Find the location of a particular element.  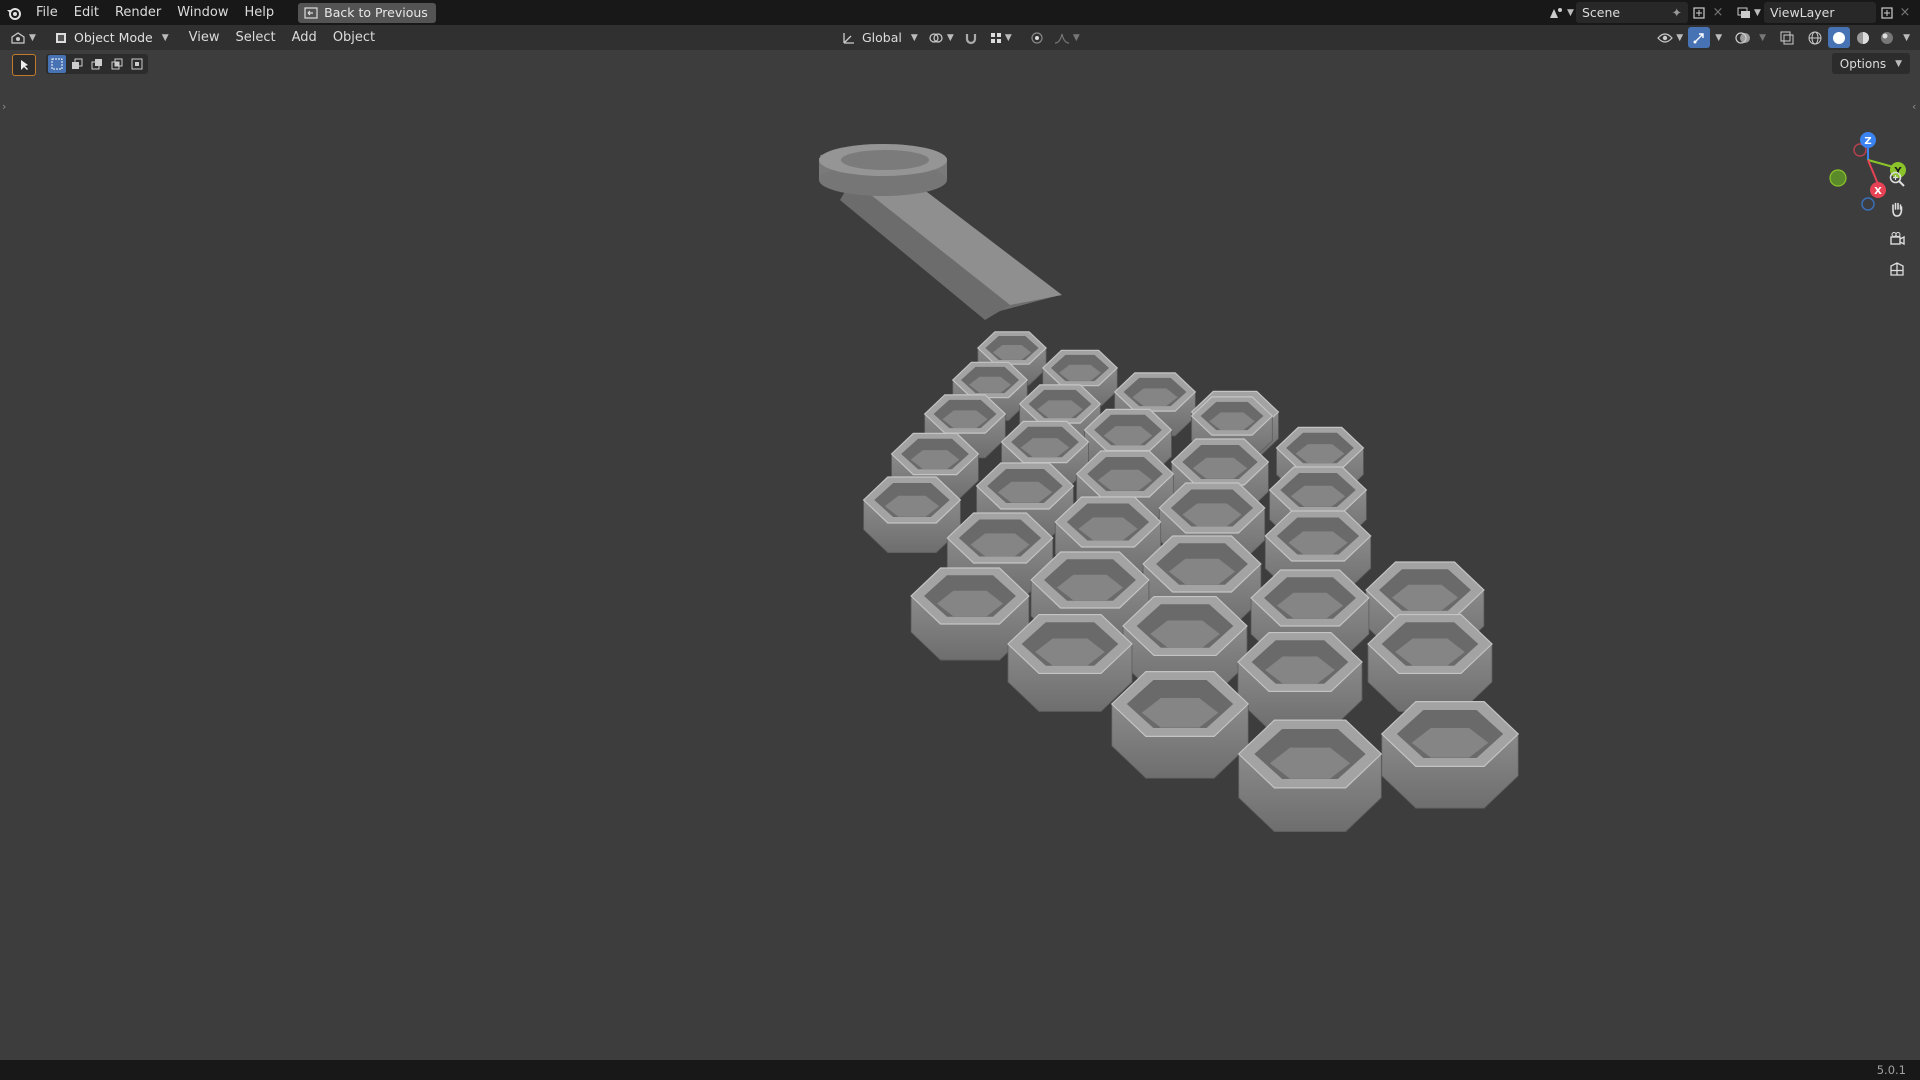

options-dropdown: Options ▼ is located at coordinates (1870, 63).